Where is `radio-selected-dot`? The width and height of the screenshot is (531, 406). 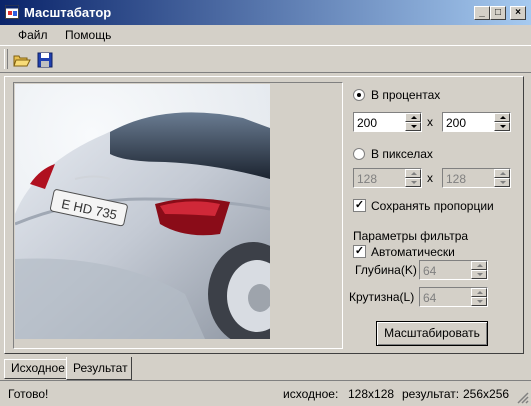 radio-selected-dot is located at coordinates (359, 95).